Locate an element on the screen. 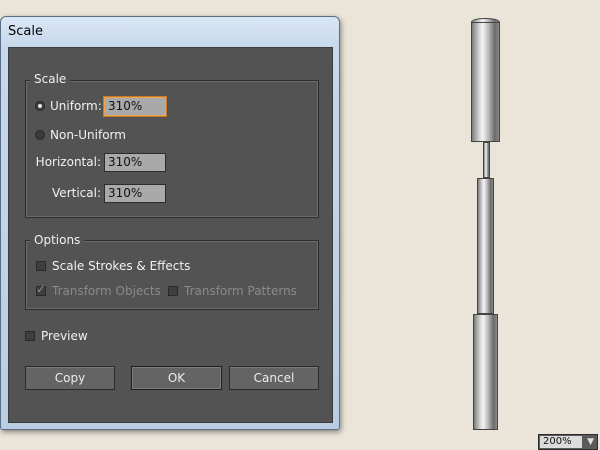  zoom-value: 200% is located at coordinates (561, 442).